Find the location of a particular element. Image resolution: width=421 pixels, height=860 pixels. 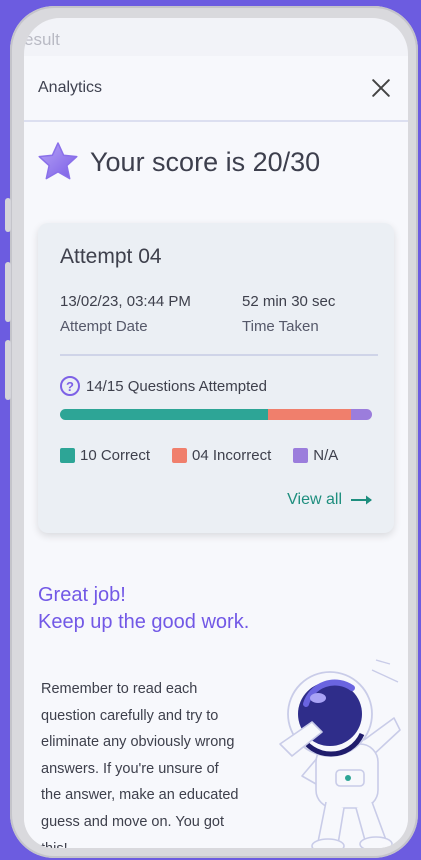

tips-line: eliminate any obviously wrong is located at coordinates (138, 742).